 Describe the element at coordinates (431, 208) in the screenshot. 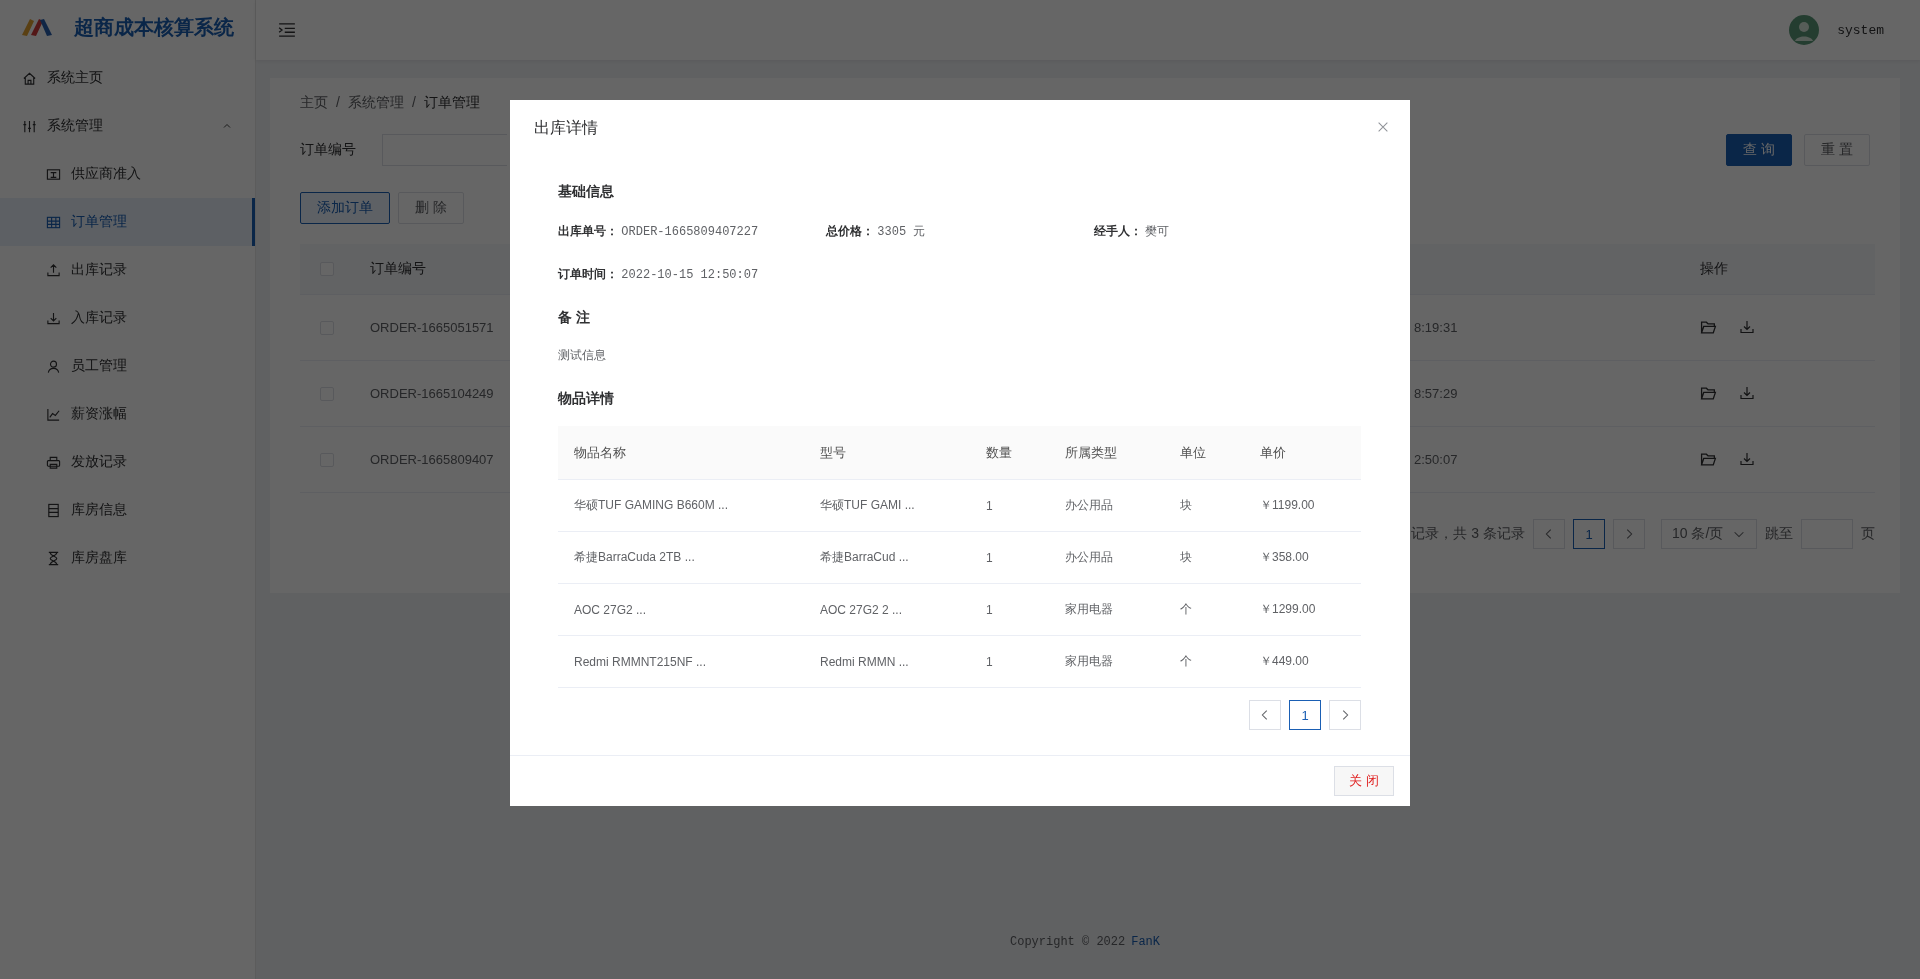

I see `delete-button: 删 除` at that location.